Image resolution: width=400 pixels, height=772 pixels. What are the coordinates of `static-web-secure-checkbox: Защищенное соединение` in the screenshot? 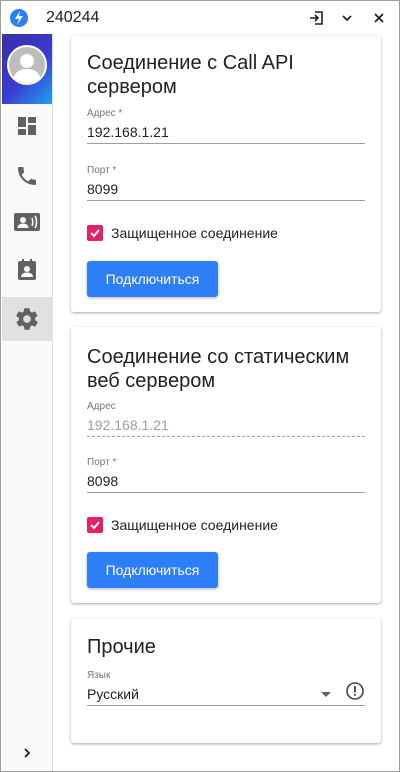 It's located at (182, 525).